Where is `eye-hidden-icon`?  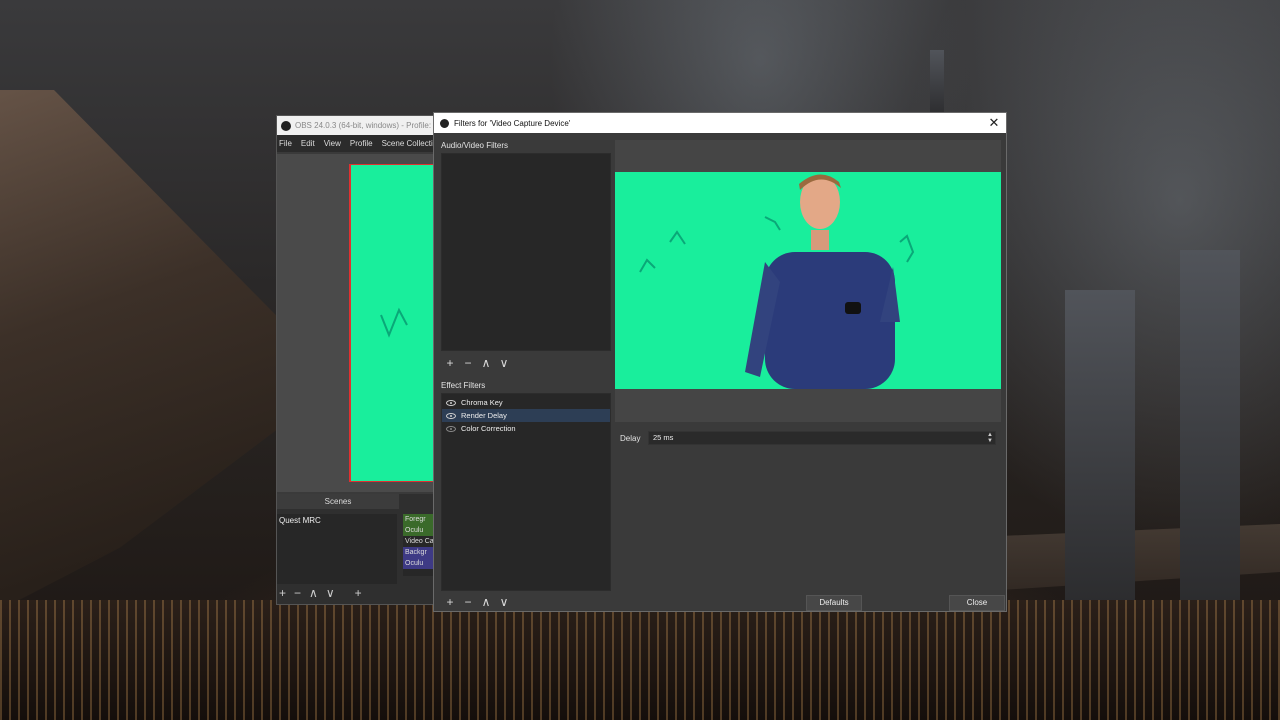 eye-hidden-icon is located at coordinates (451, 428).